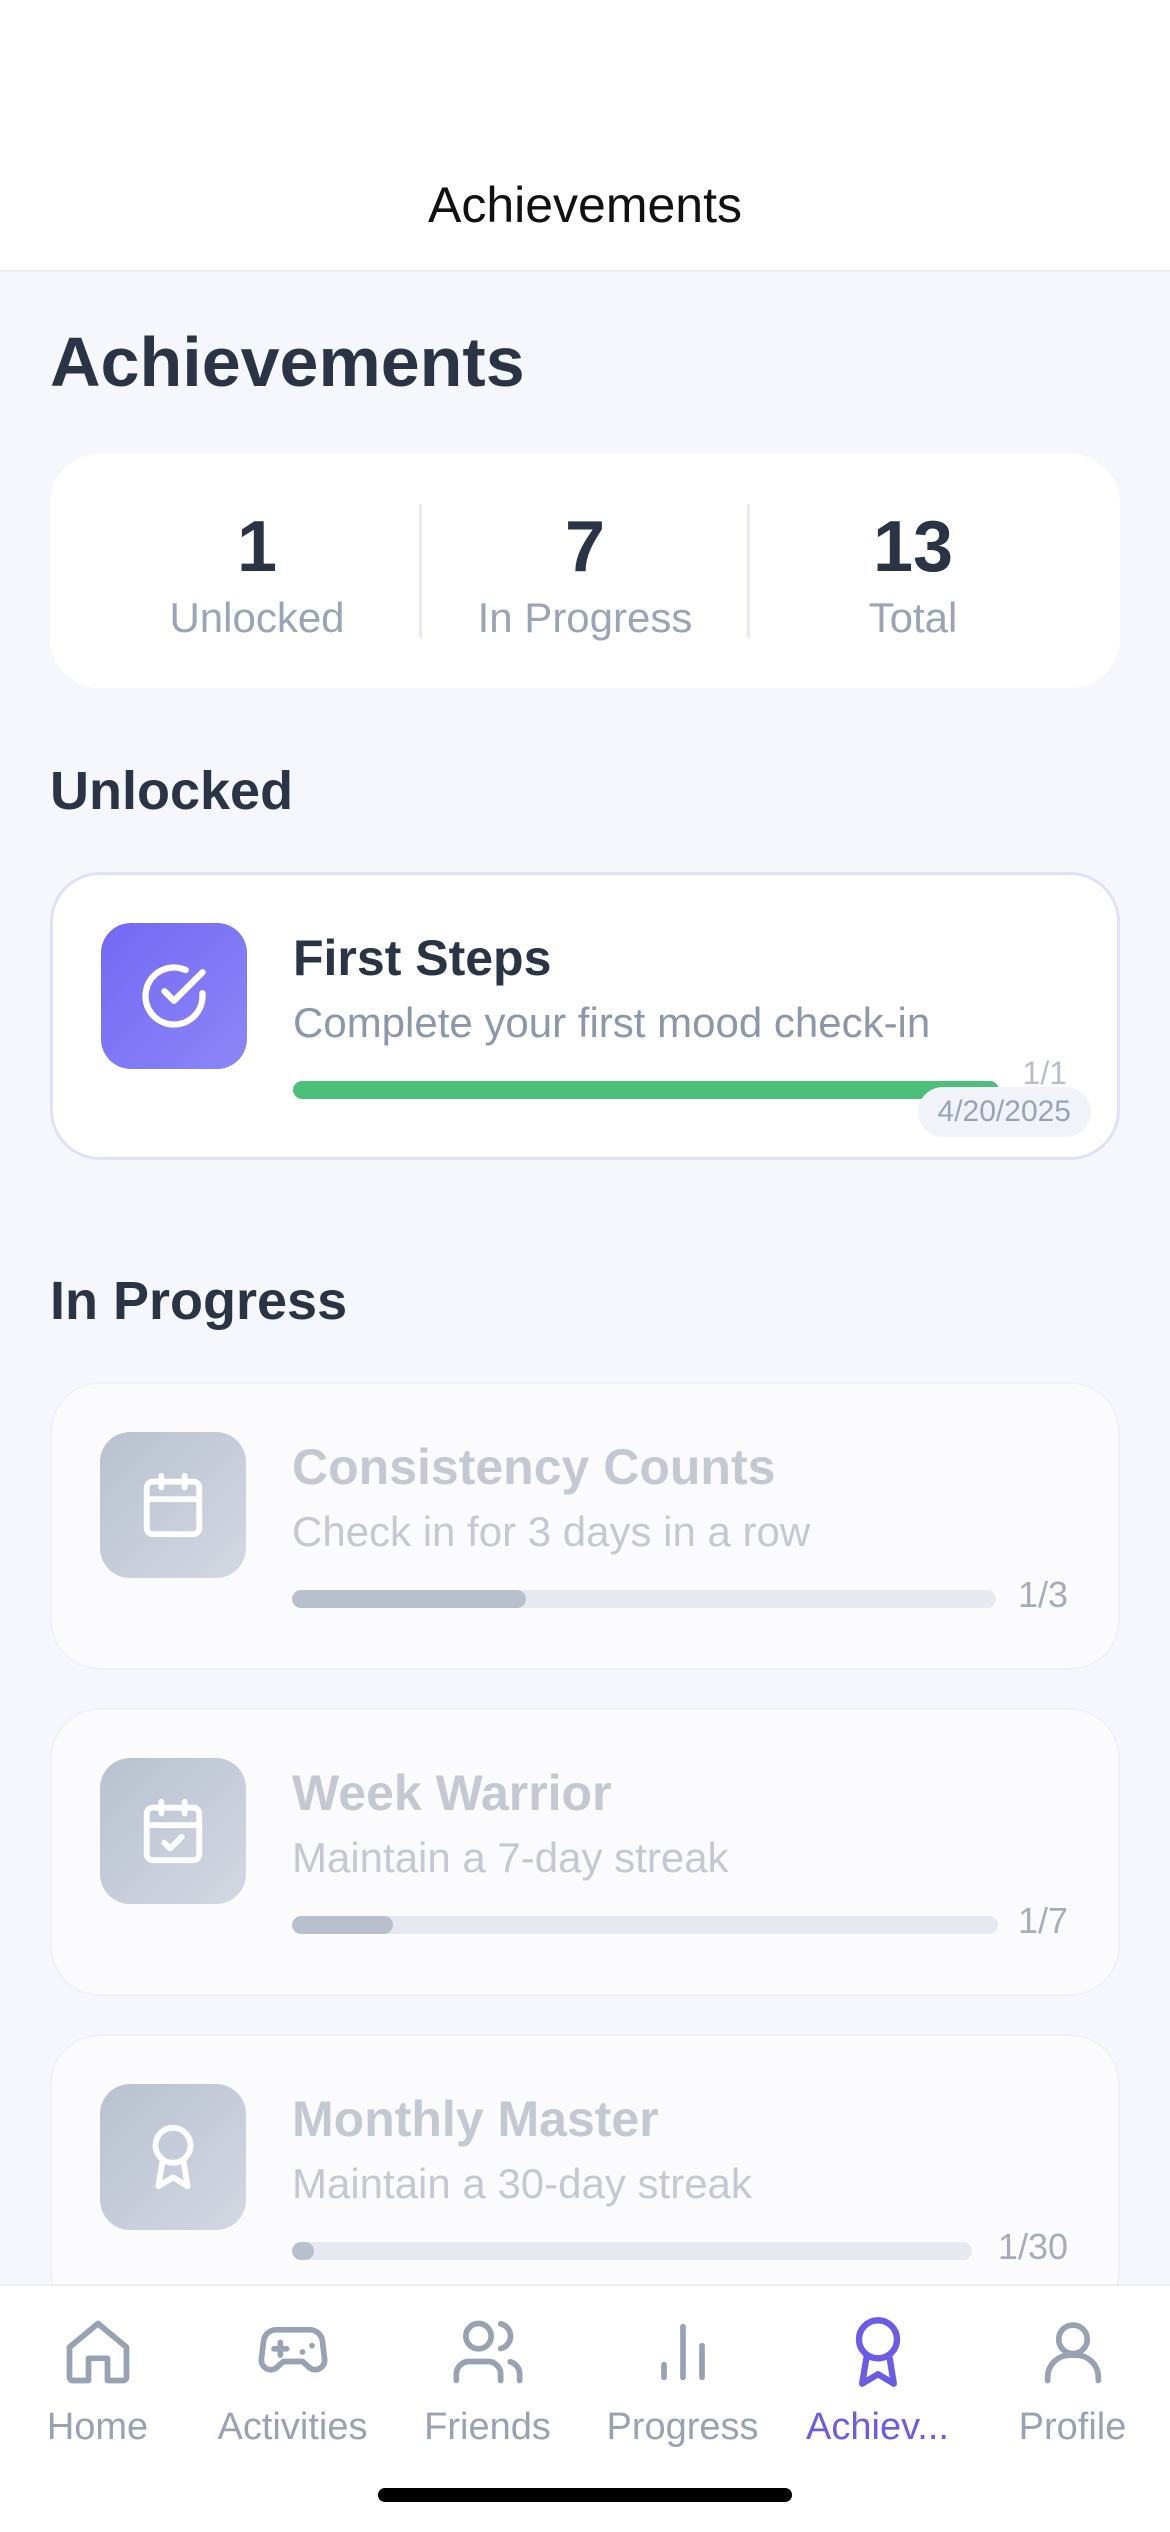  What do you see at coordinates (1032, 2246) in the screenshot?
I see `progress-count: 1/30` at bounding box center [1032, 2246].